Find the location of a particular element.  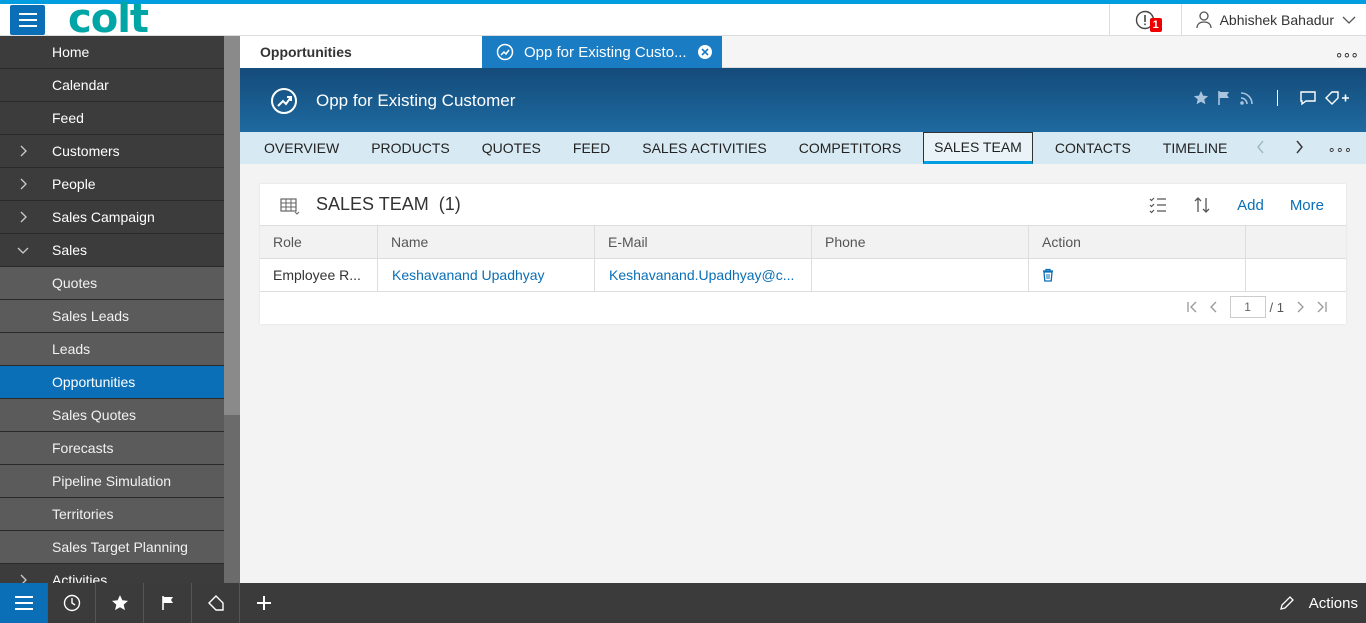

chevron-left-icon is located at coordinates (1261, 147).